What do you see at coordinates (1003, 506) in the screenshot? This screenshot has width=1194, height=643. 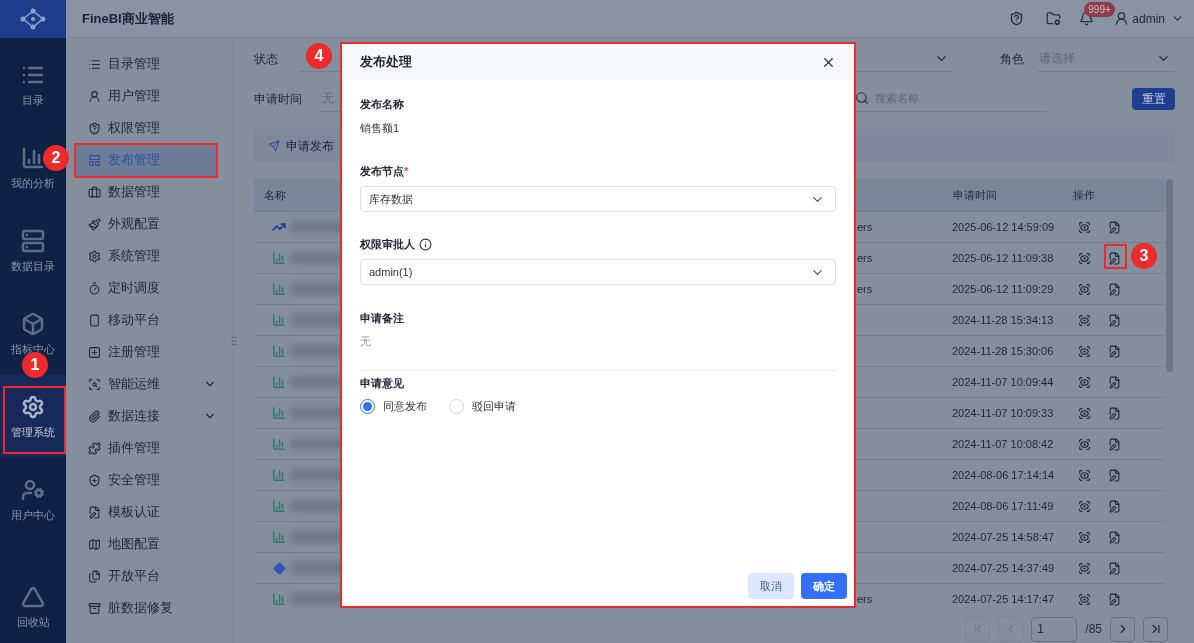 I see `table-cell-text: 2024-08-06 17:11:49` at bounding box center [1003, 506].